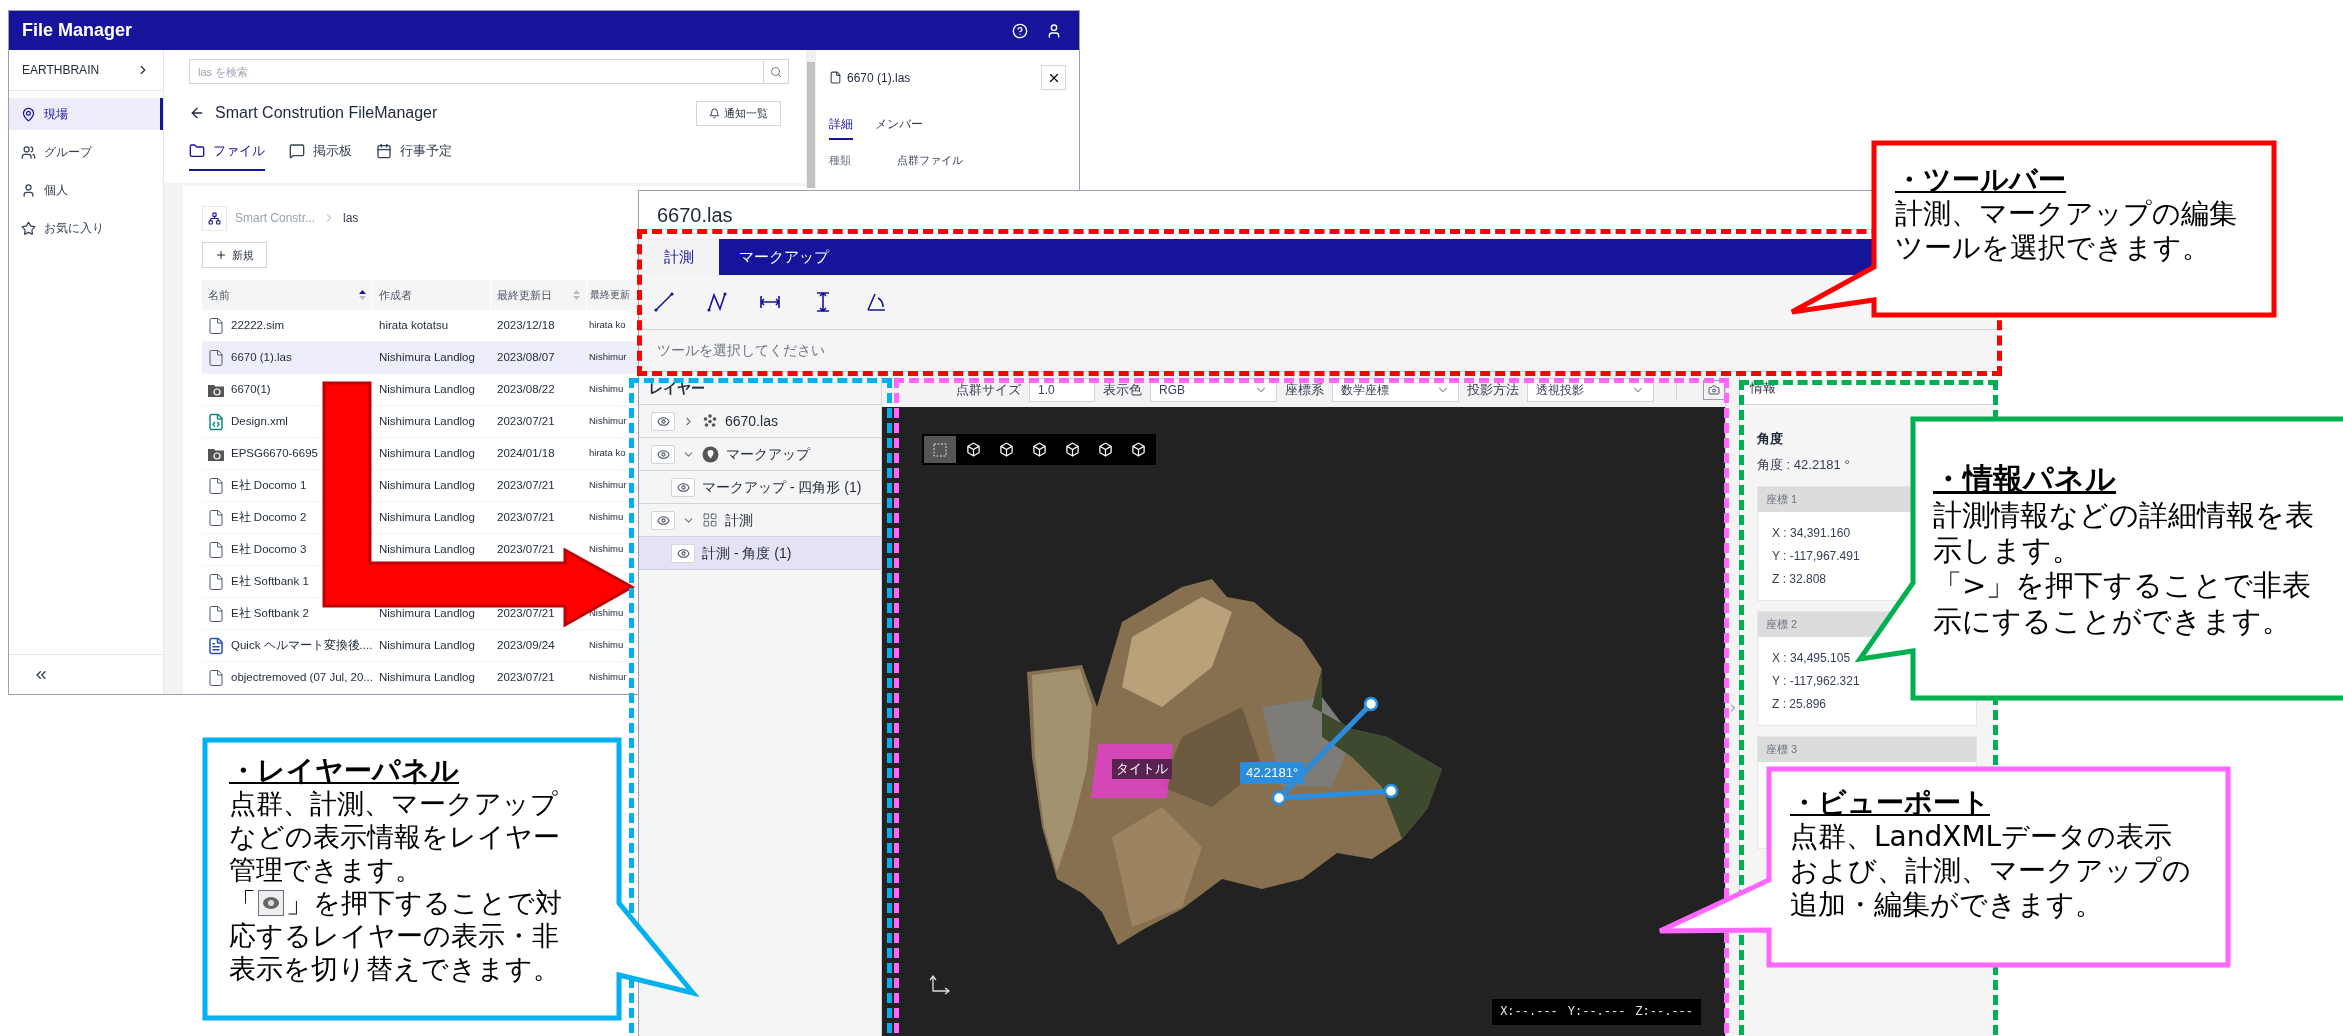 The width and height of the screenshot is (2343, 1036). What do you see at coordinates (747, 553) in the screenshot?
I see `layer-label: 計測 - 角度 (1)` at bounding box center [747, 553].